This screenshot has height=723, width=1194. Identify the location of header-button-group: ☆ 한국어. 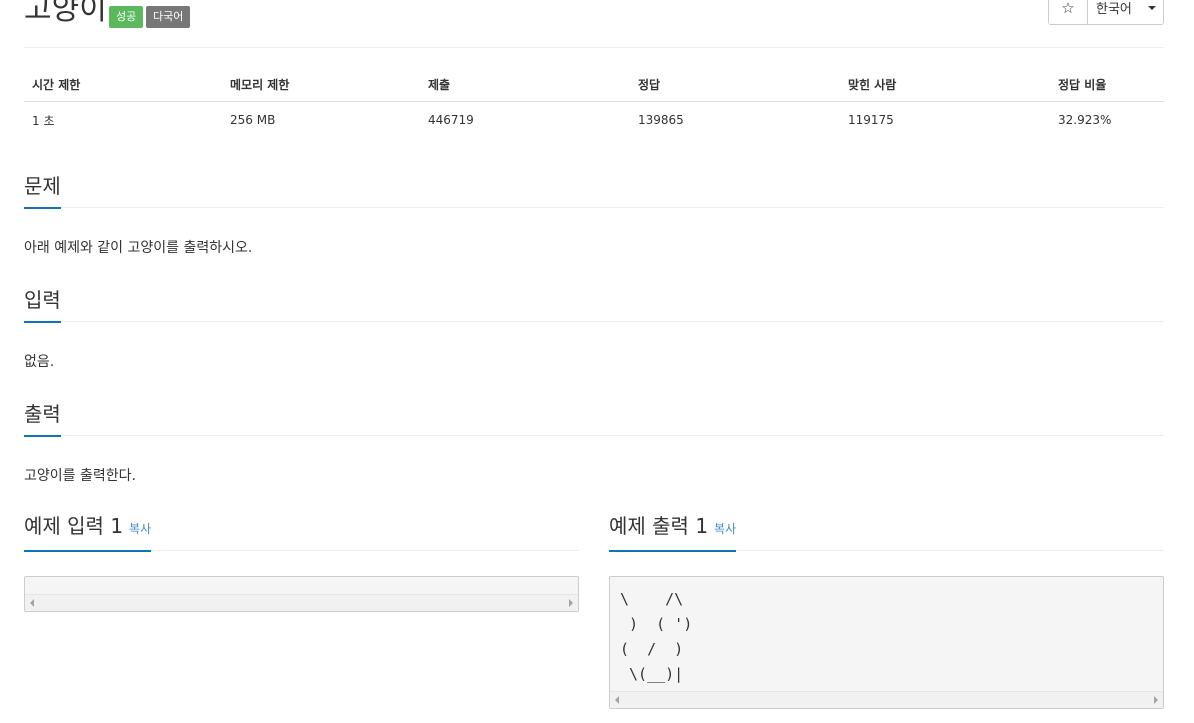
(1106, 13).